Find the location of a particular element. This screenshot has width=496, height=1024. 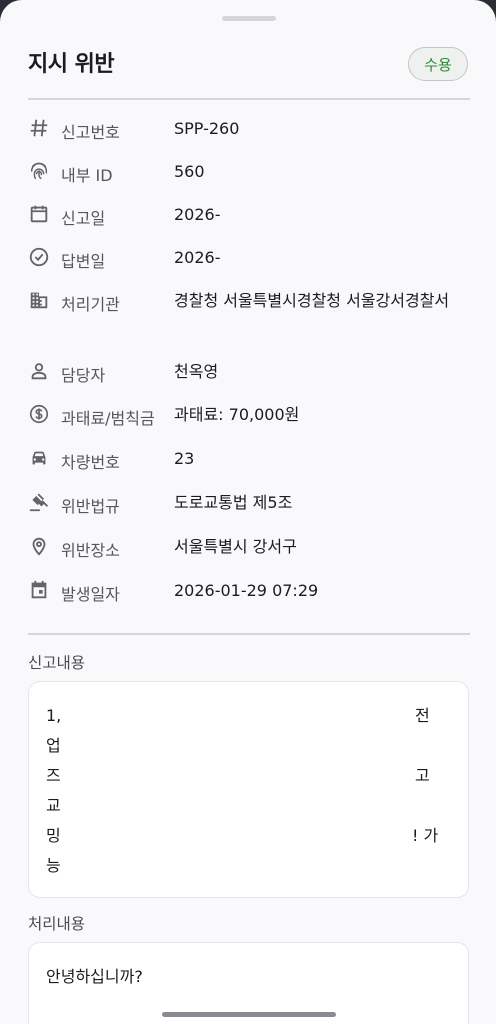

dollar-circle-icon is located at coordinates (39, 414).